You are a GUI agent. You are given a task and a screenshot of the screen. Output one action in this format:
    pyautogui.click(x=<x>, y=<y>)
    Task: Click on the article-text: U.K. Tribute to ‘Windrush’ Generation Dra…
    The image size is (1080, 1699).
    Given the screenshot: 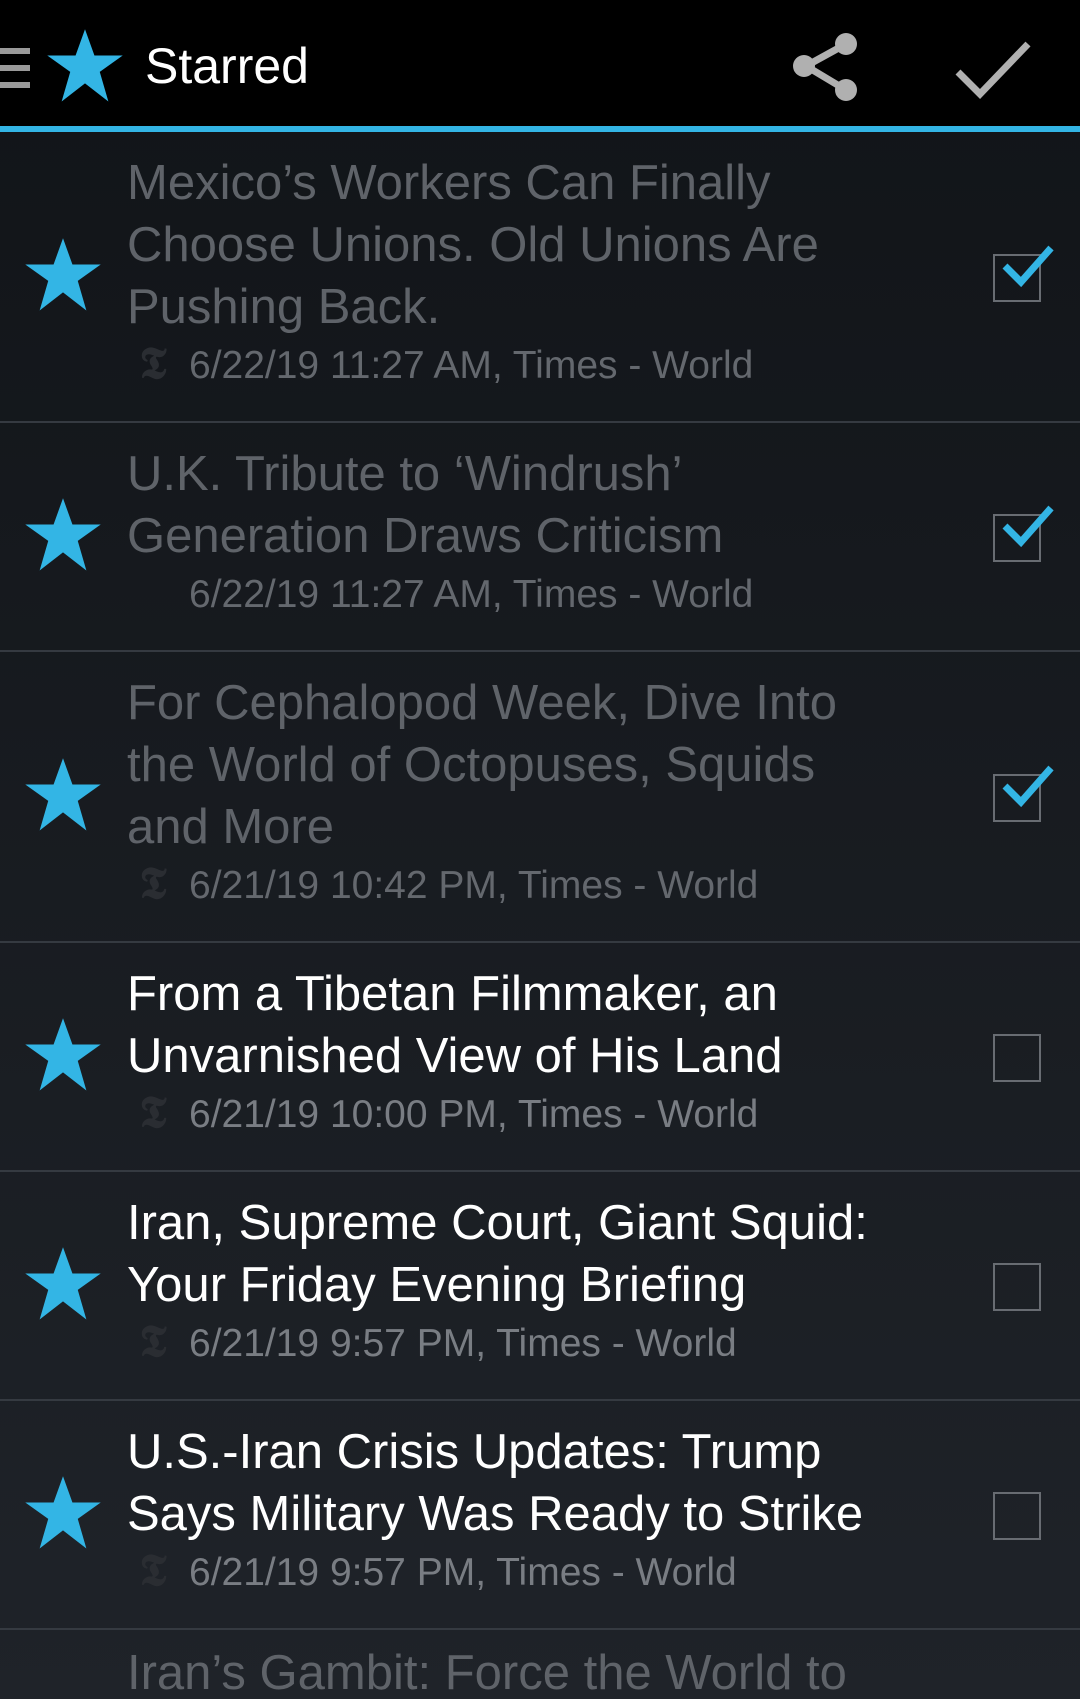 What is the action you would take?
    pyautogui.click(x=537, y=533)
    